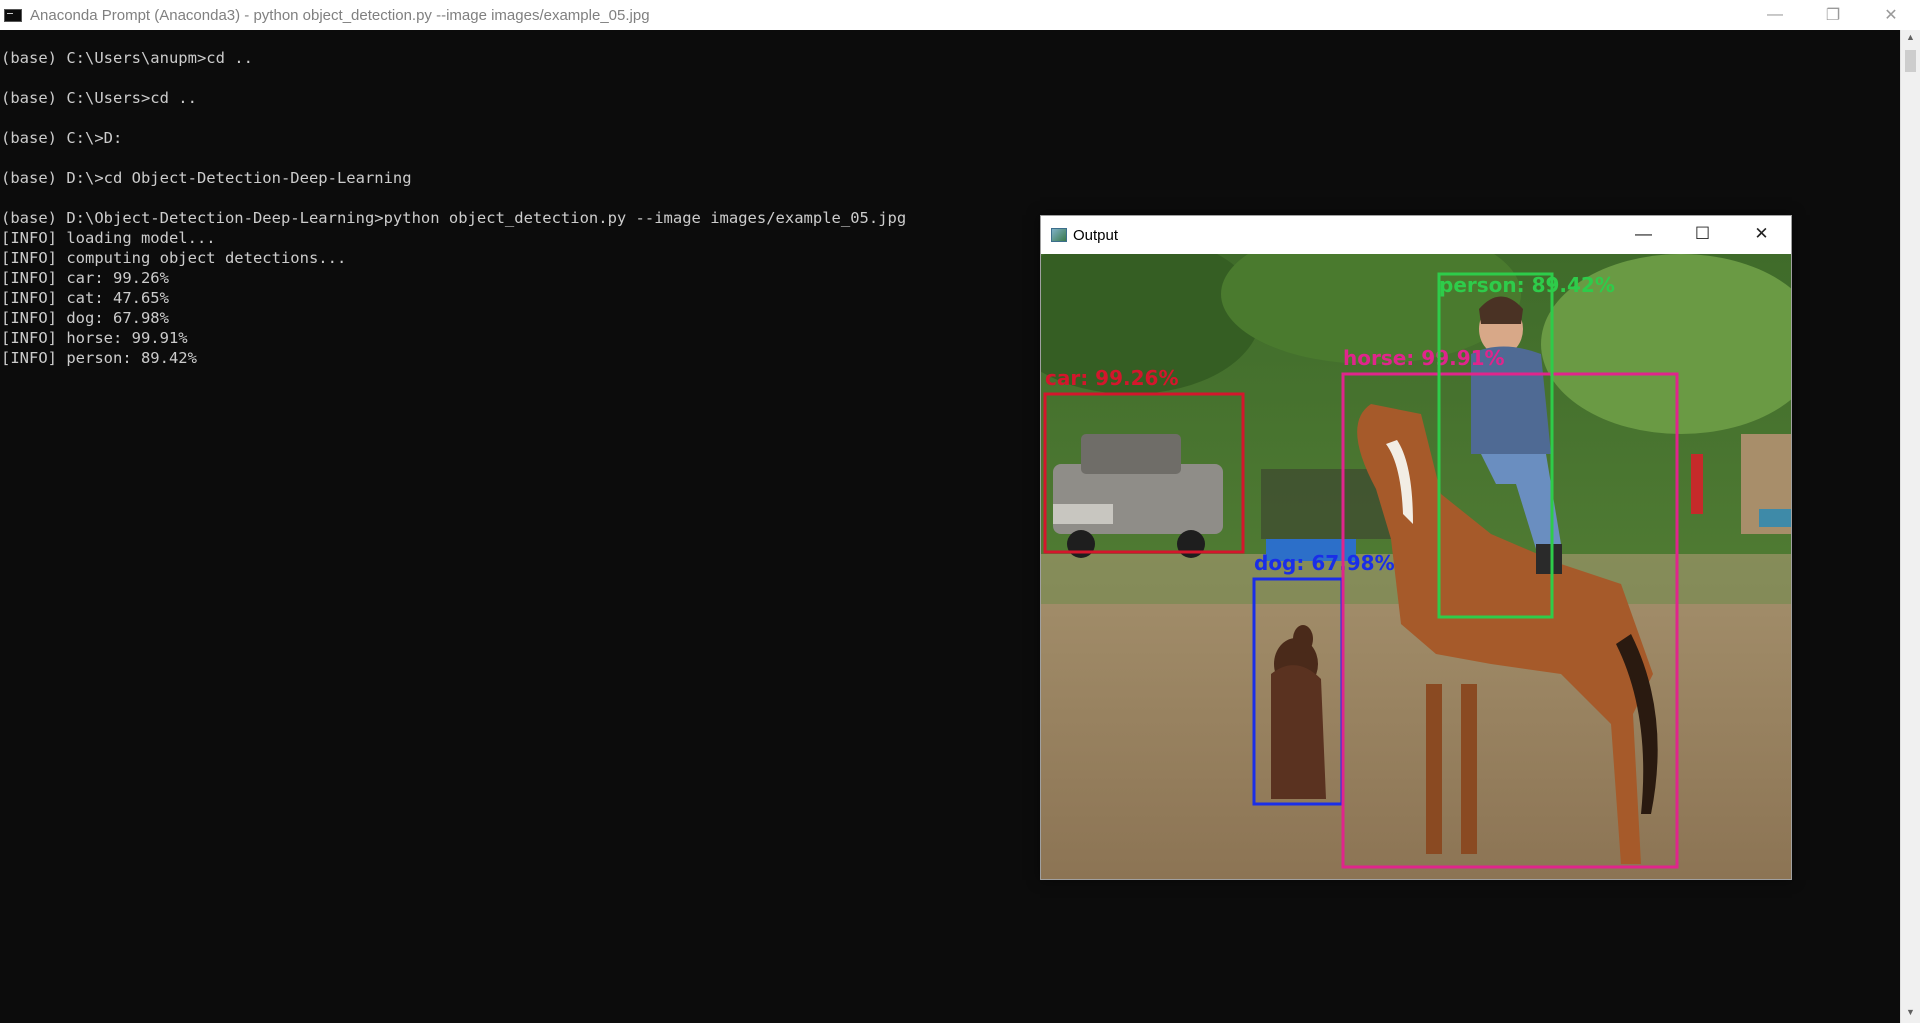 Image resolution: width=1920 pixels, height=1023 pixels. I want to click on console-line: (base) C:\>D:, so click(62, 138).